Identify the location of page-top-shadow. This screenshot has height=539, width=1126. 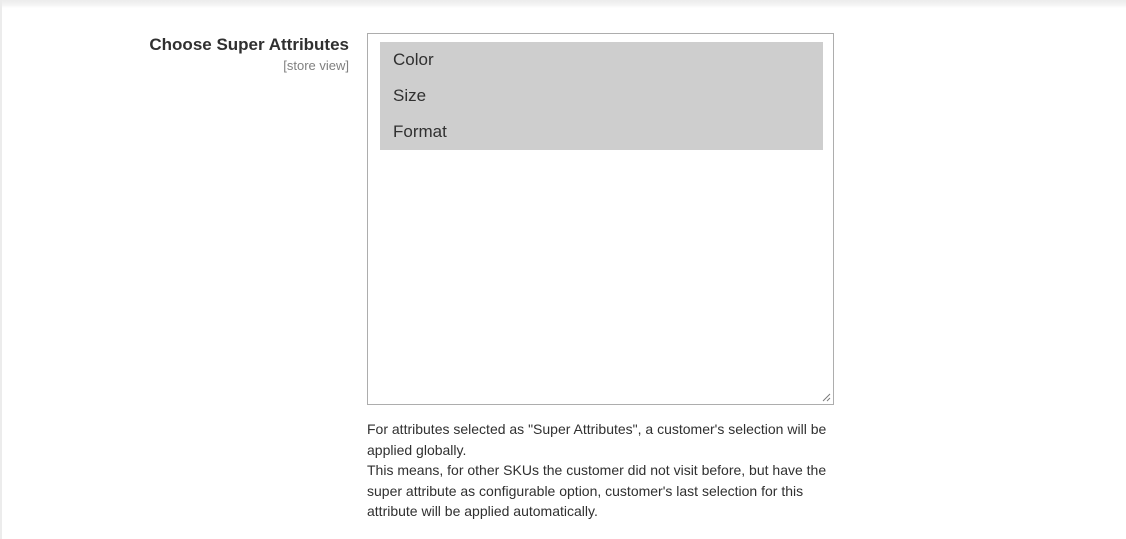
(563, 4).